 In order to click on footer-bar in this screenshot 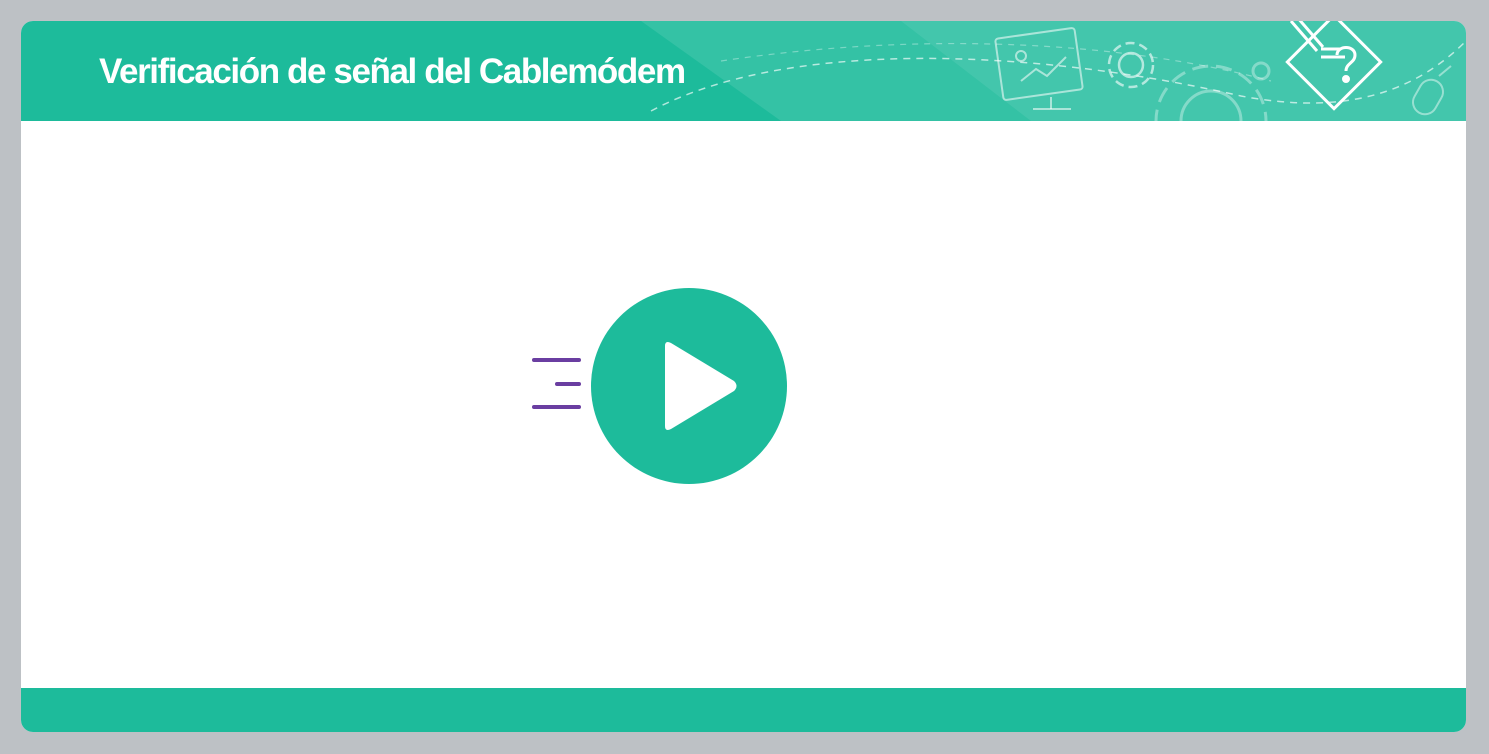, I will do `click(743, 710)`.